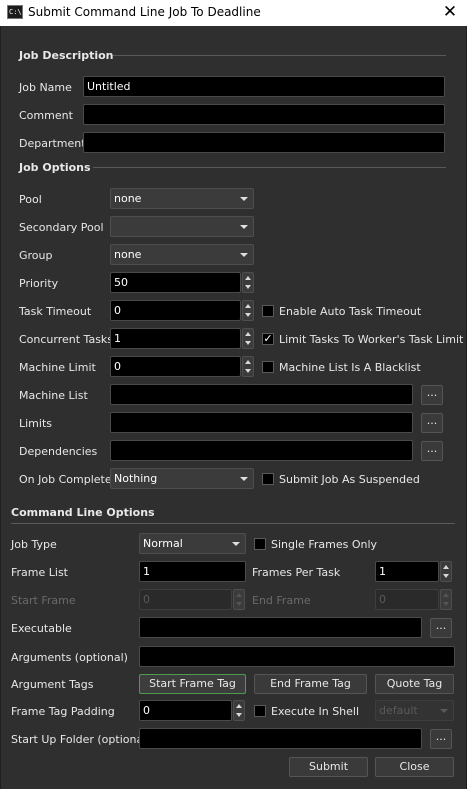 Image resolution: width=467 pixels, height=789 pixels. I want to click on enable-auto-timeout-label: Enable Auto Task Timeout, so click(350, 311).